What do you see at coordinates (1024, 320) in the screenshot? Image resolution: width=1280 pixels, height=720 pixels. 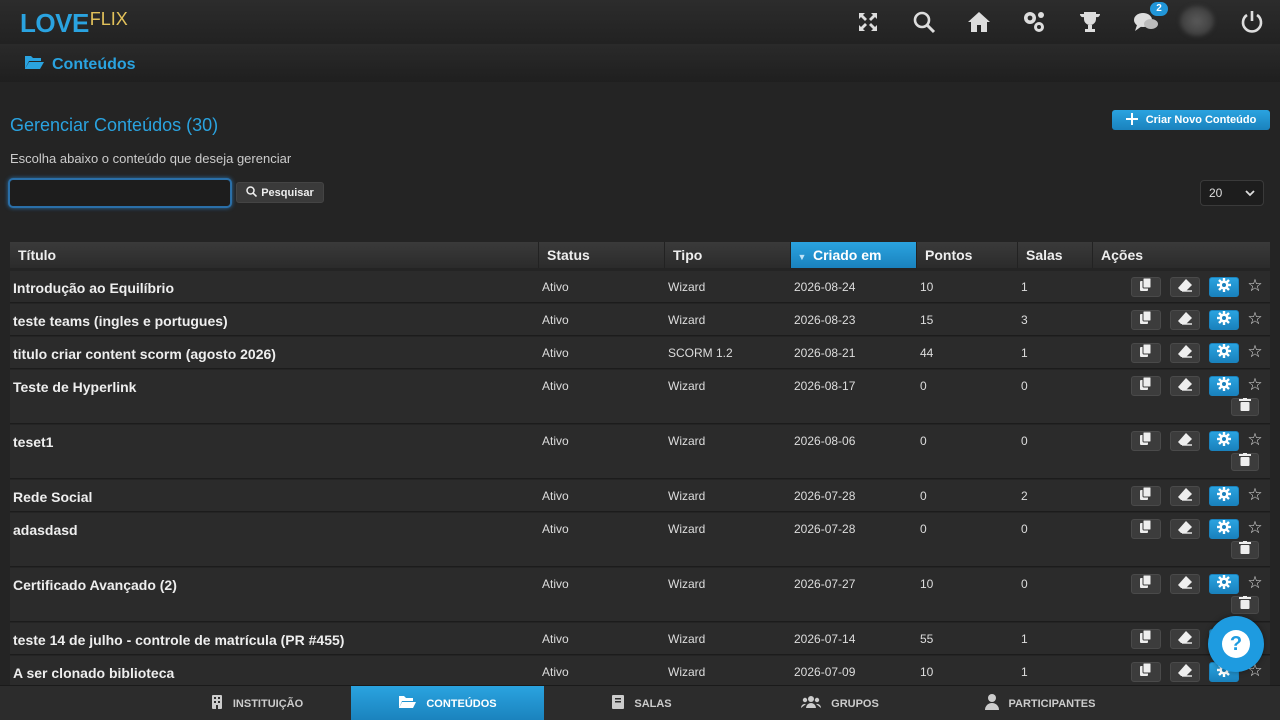 I see `row-rooms: 3` at bounding box center [1024, 320].